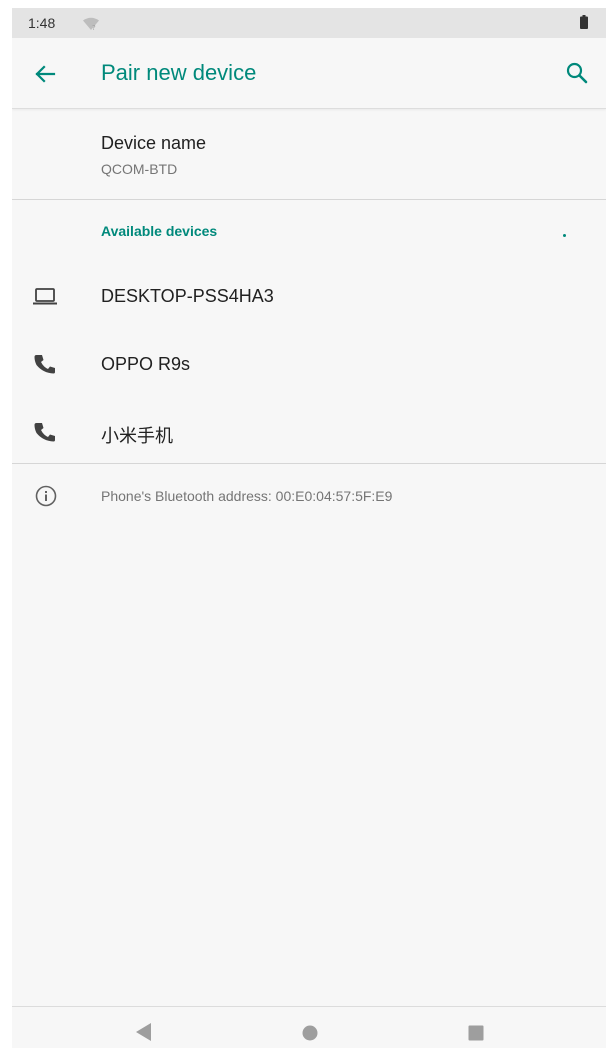 The image size is (612, 1048). I want to click on page-title: Pair new device, so click(179, 72).